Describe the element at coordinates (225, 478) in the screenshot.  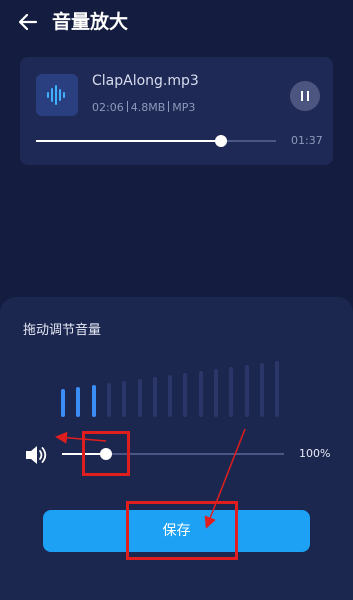
I see `annotation-arrow-down` at that location.